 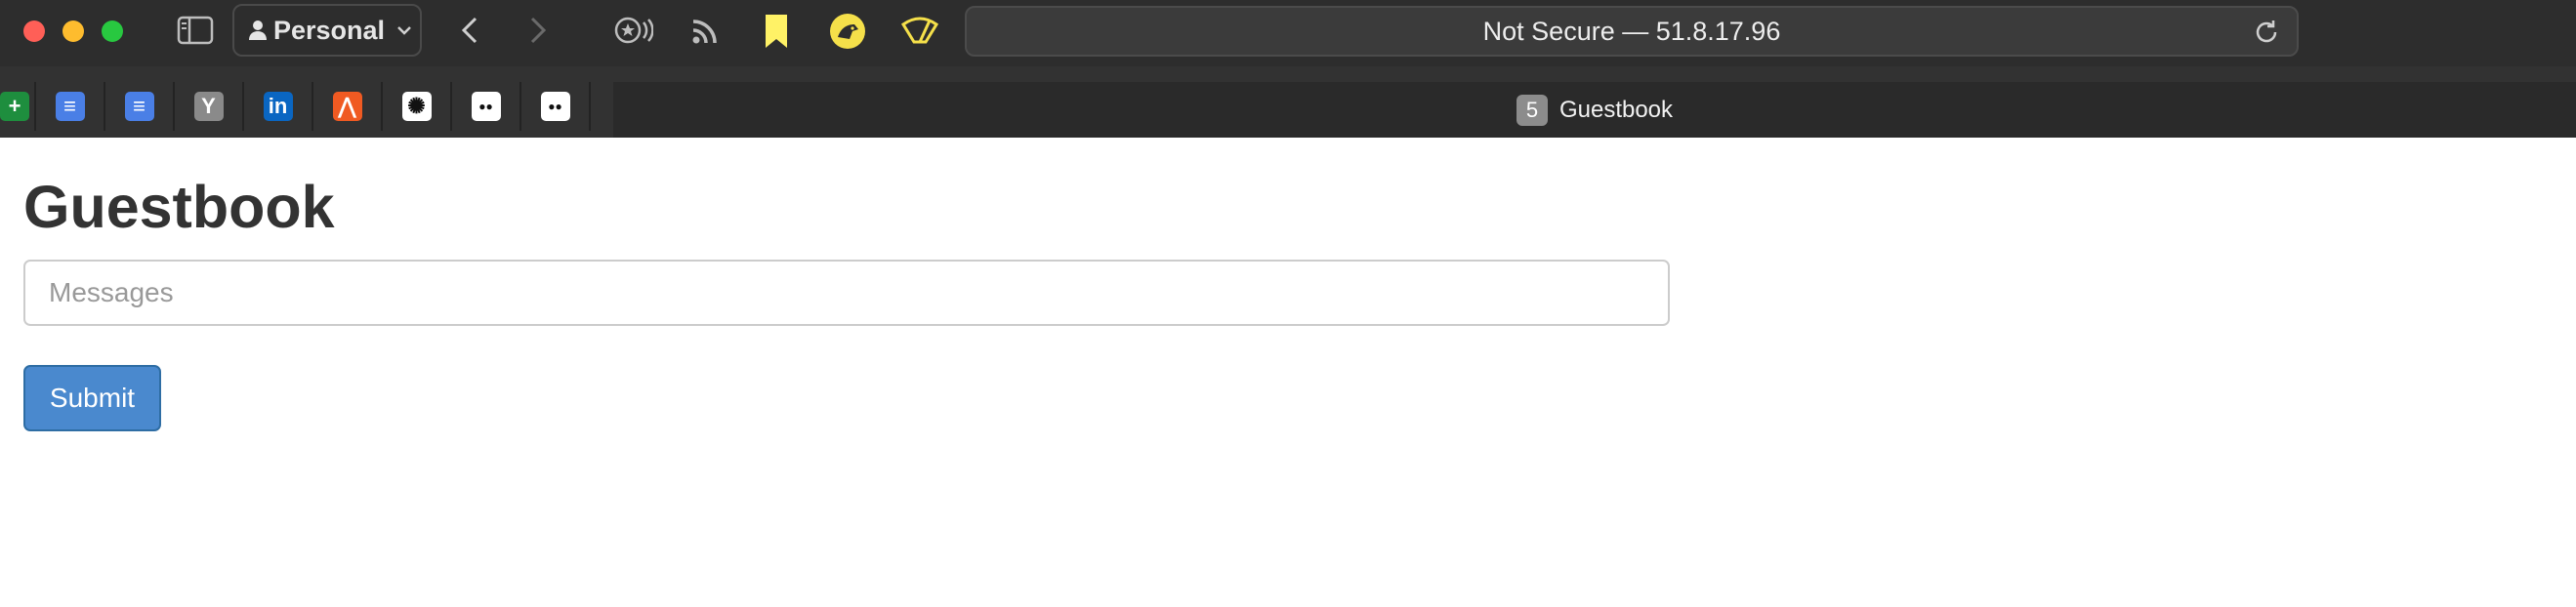 What do you see at coordinates (1532, 110) in the screenshot?
I see `tab-count-badge: 5` at bounding box center [1532, 110].